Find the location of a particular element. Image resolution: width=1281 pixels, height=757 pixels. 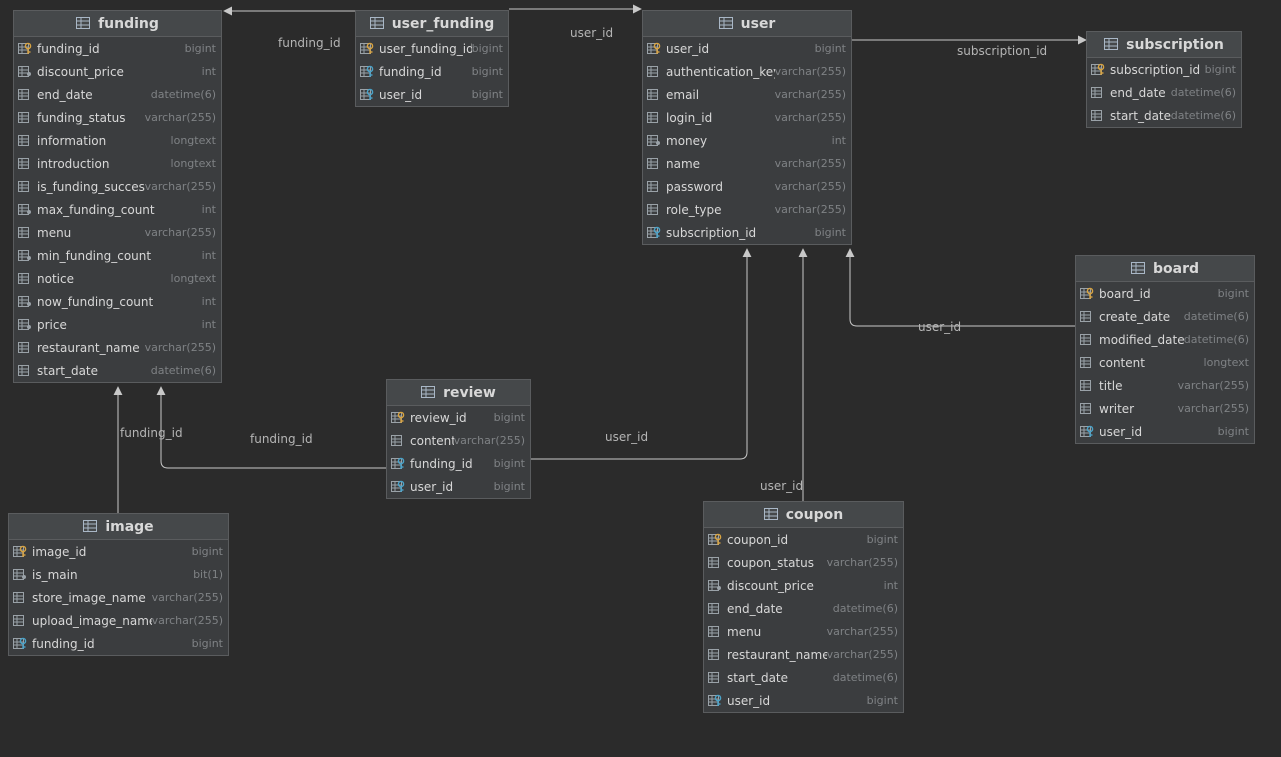

table-header: board is located at coordinates (1165, 269).